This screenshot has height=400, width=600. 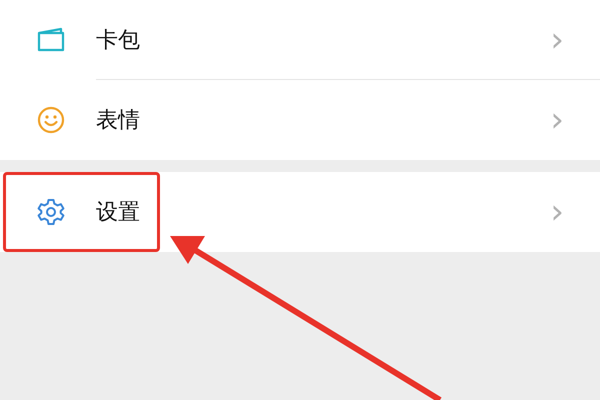 I want to click on settings-icon, so click(x=51, y=212).